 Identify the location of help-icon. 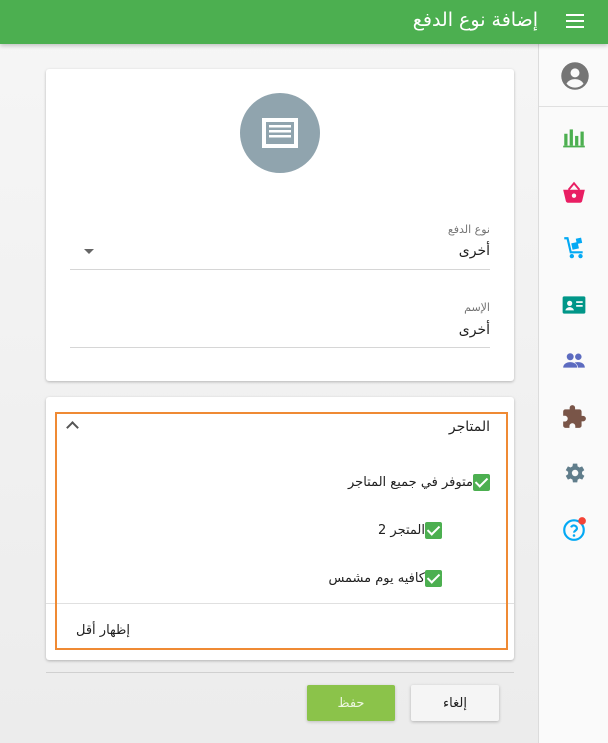
(574, 529).